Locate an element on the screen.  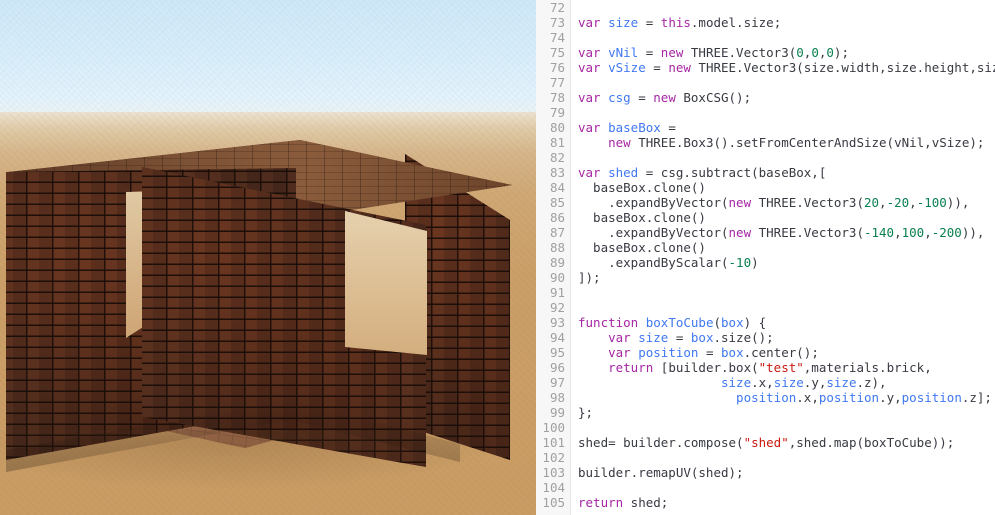
code-line: return shed; is located at coordinates (786, 502).